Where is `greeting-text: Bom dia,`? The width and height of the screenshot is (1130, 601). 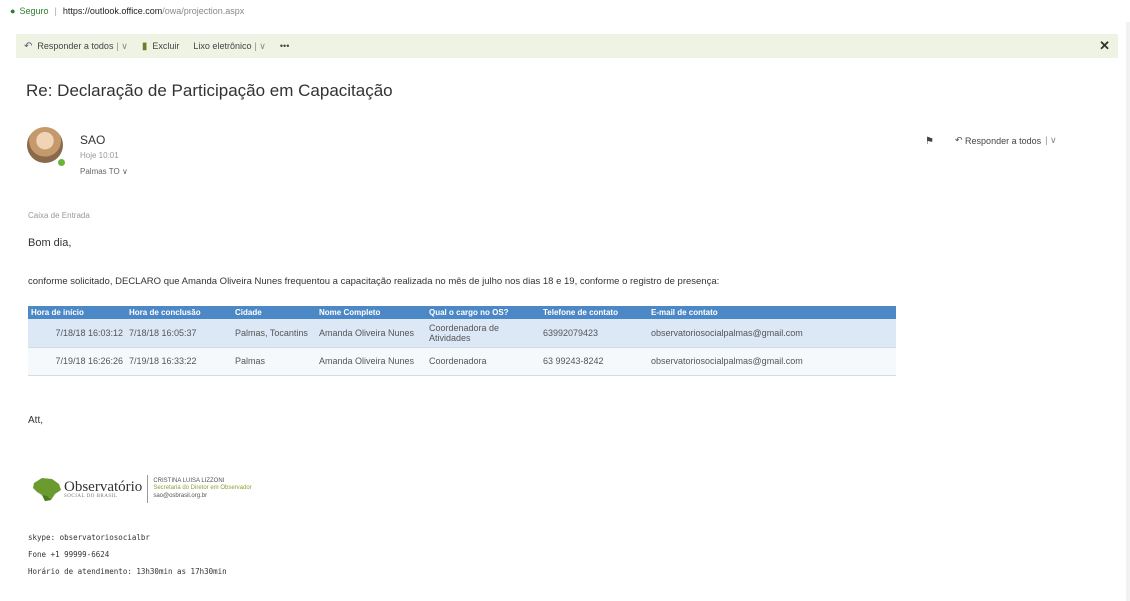
greeting-text: Bom dia, is located at coordinates (50, 243).